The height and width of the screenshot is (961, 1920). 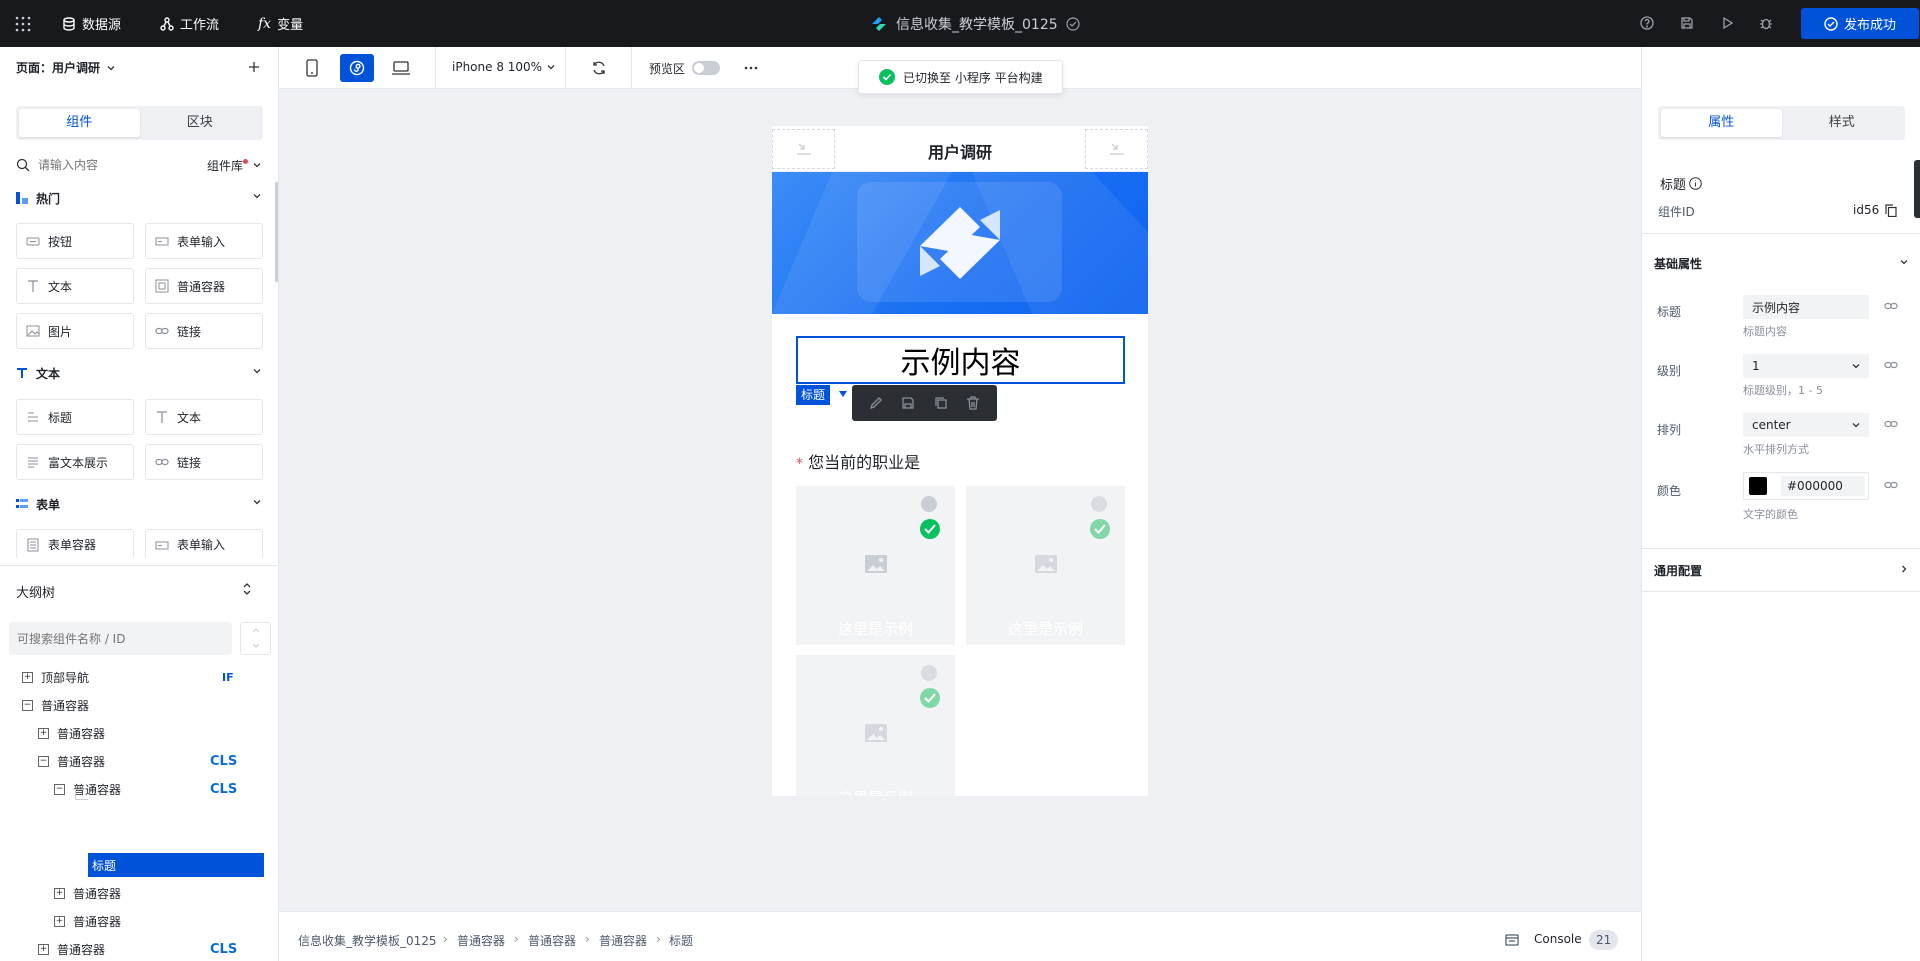 I want to click on info-icon, so click(x=1695, y=183).